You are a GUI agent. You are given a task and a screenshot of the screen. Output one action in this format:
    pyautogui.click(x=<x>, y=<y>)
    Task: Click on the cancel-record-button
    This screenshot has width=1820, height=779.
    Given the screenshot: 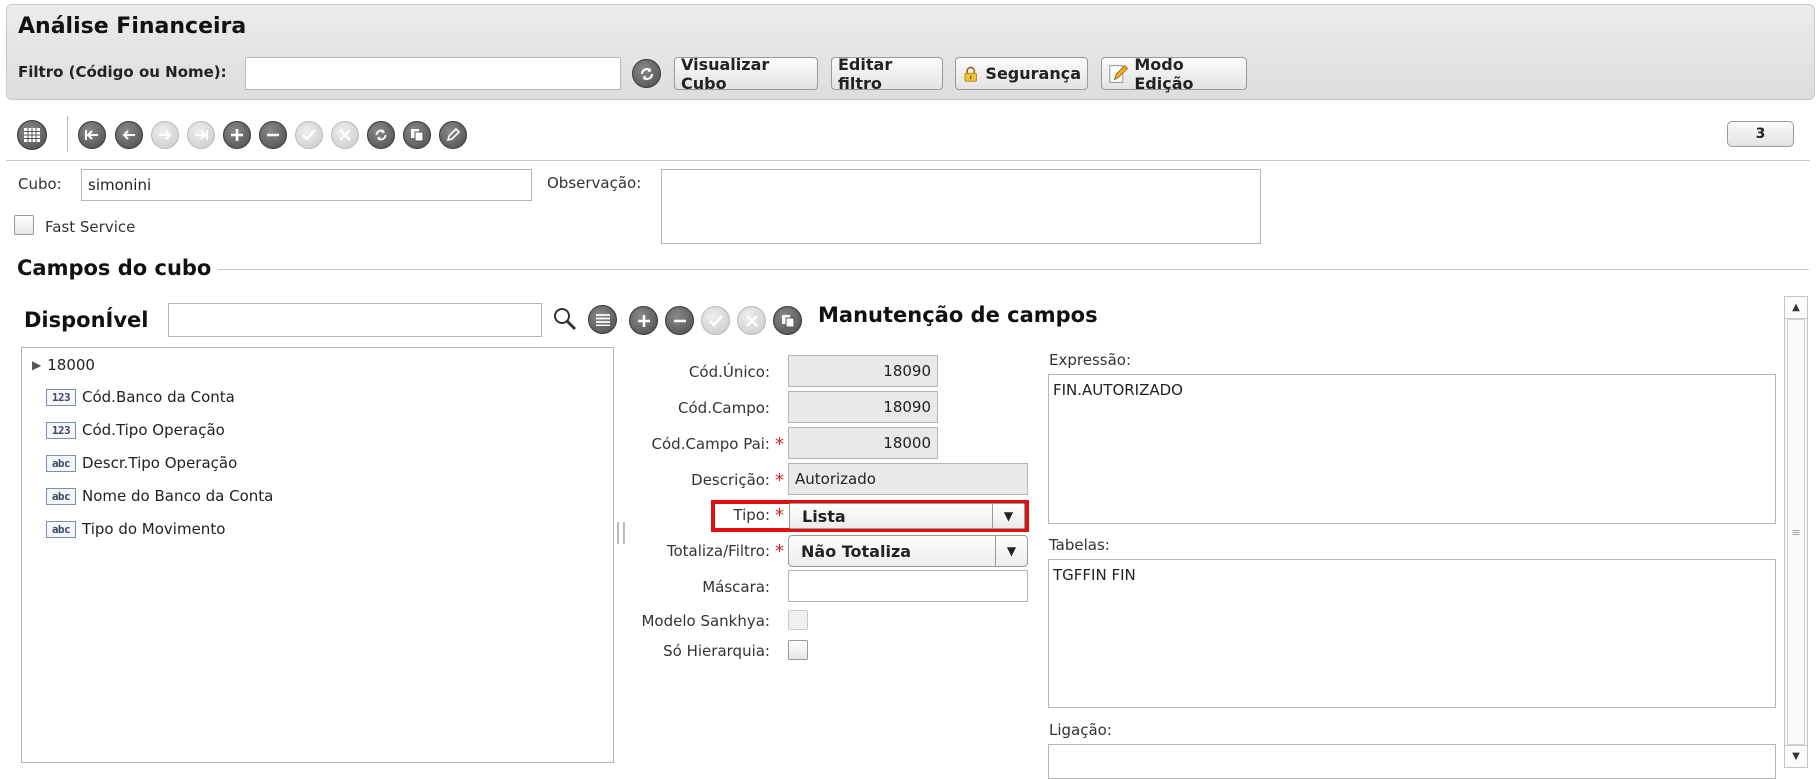 What is the action you would take?
    pyautogui.click(x=345, y=135)
    